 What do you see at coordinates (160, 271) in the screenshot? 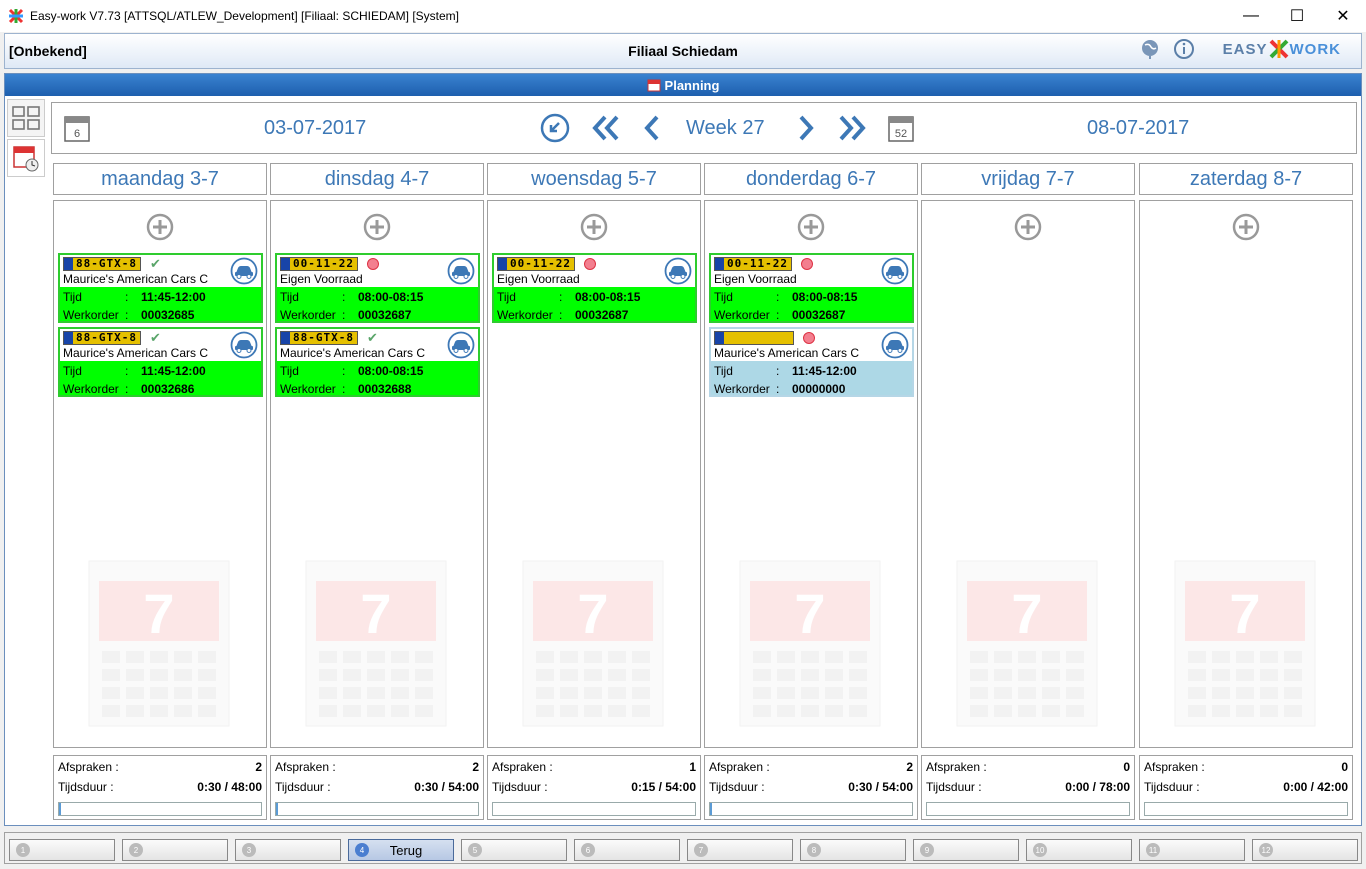
I see `appointment-header: 88-GTX-8 ✔ Maurice's American Cars C` at bounding box center [160, 271].